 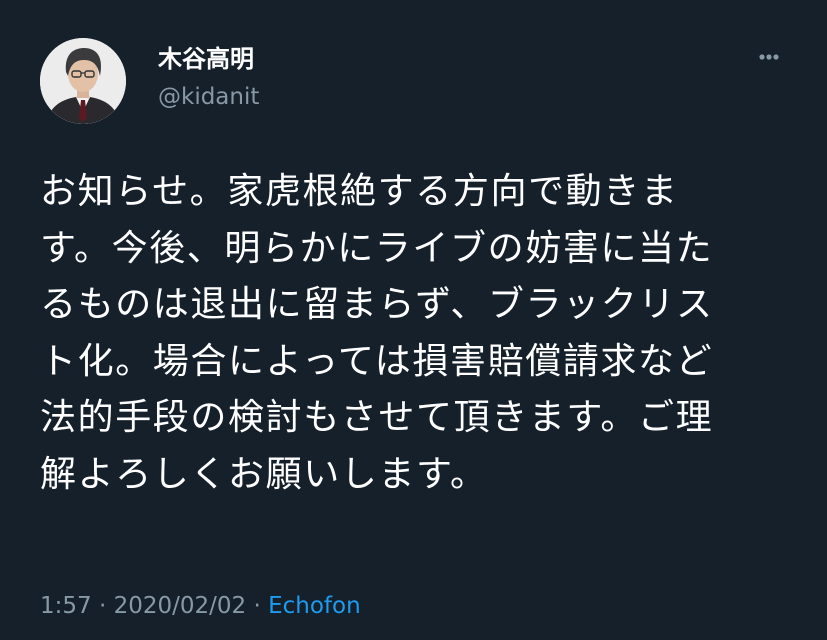 What do you see at coordinates (359, 191) in the screenshot?
I see `tweet-text-line: お知らせ。家虎根絶する方向で動きま` at bounding box center [359, 191].